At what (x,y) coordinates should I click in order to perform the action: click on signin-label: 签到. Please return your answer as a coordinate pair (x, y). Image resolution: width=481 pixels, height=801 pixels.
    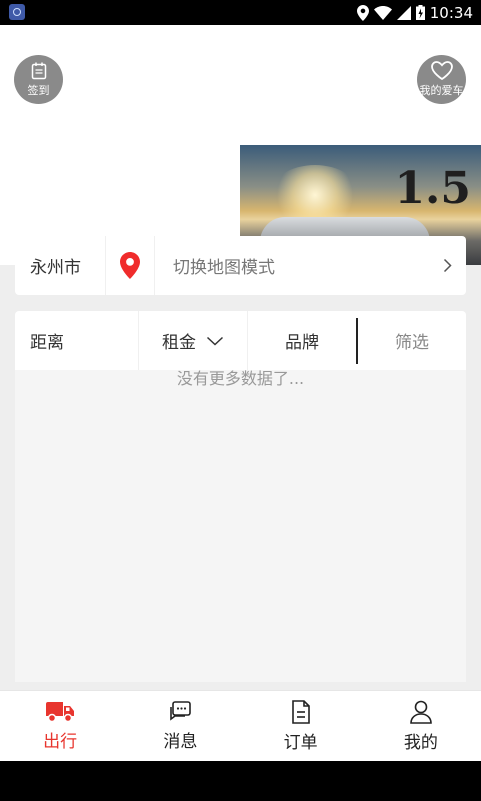
    Looking at the image, I should click on (38, 90).